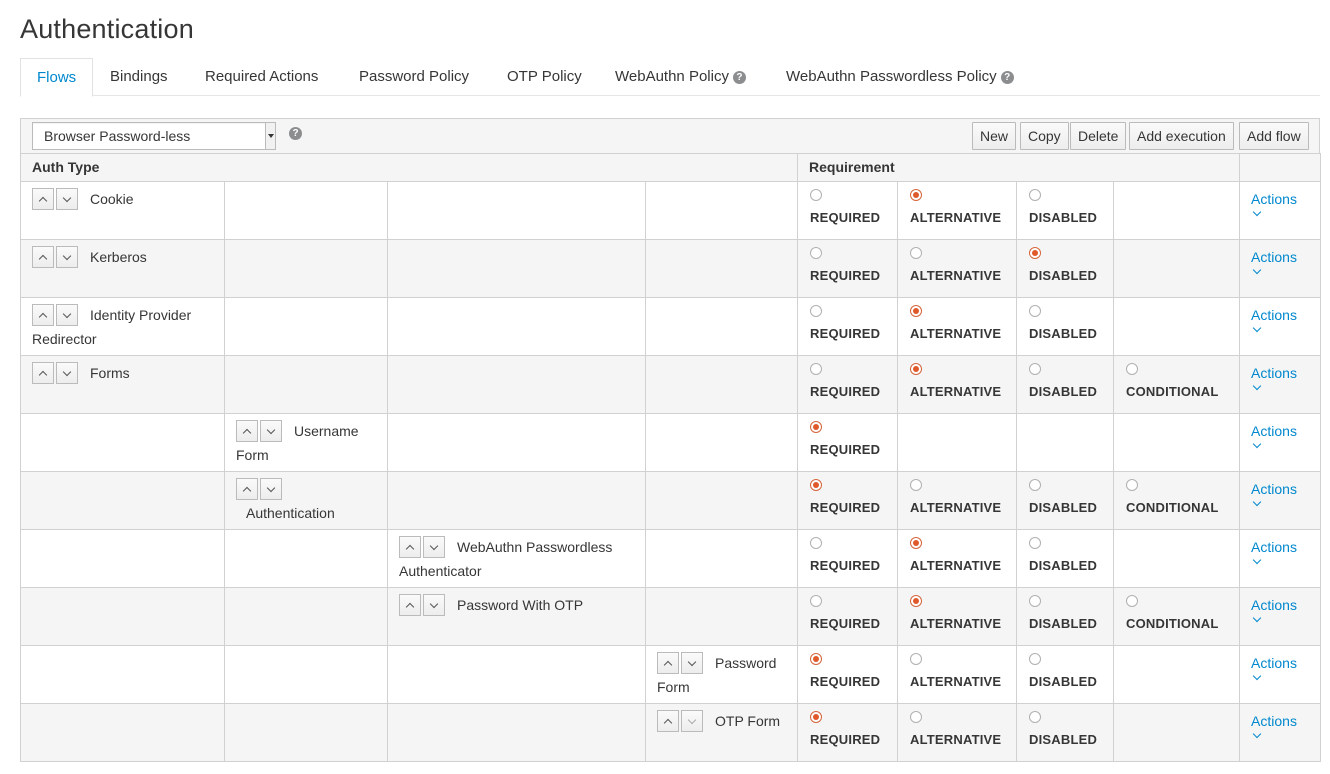 The height and width of the screenshot is (774, 1330). I want to click on requirement-option-disabled: DISABLED, so click(1065, 674).